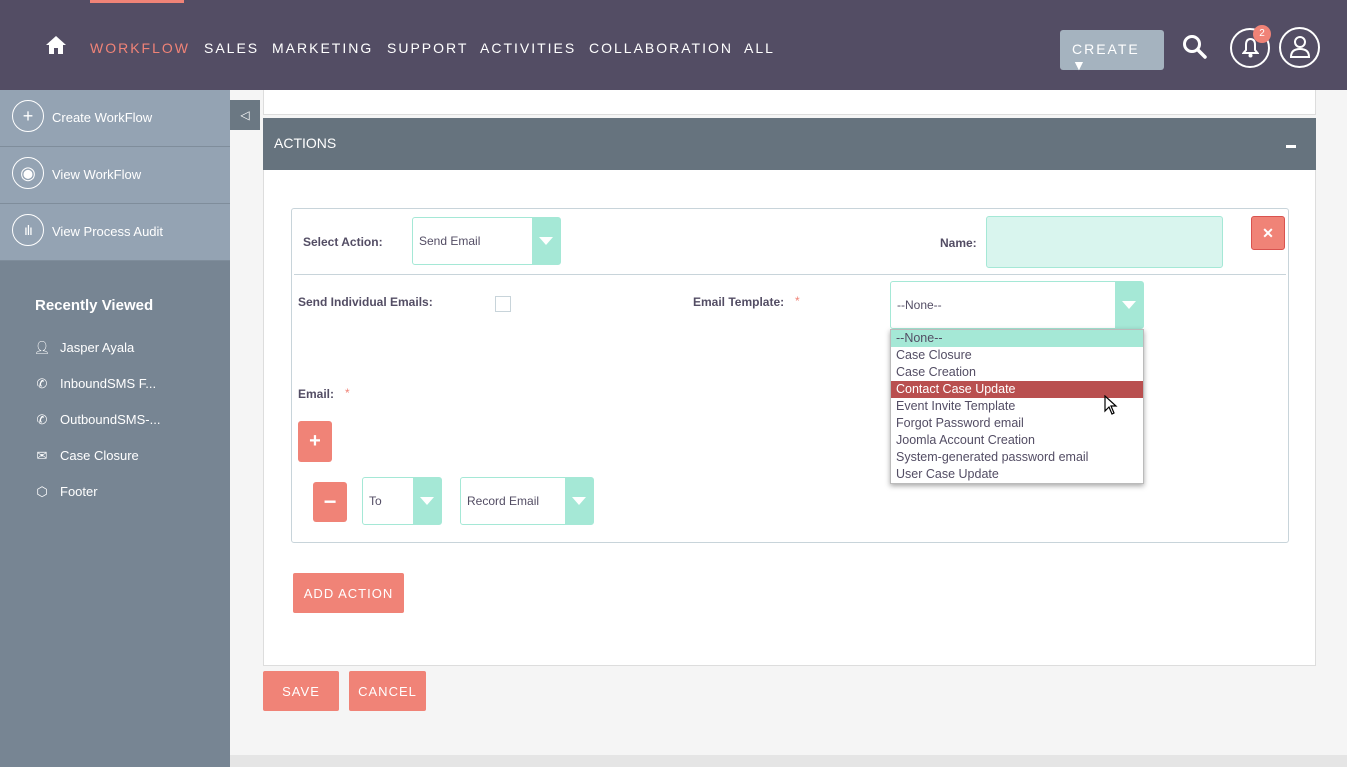 The height and width of the screenshot is (767, 1347). What do you see at coordinates (402, 501) in the screenshot?
I see `email-to-dropdown: To` at bounding box center [402, 501].